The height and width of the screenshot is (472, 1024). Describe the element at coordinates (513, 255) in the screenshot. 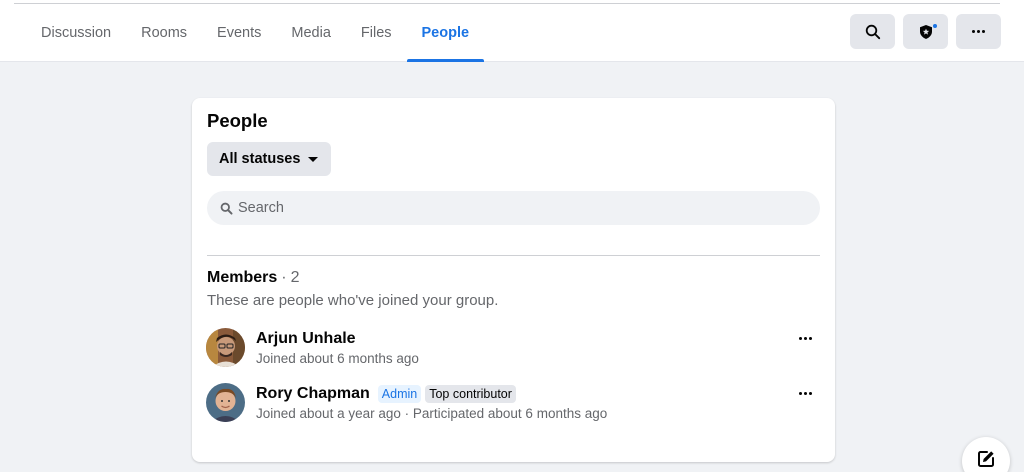

I see `section-divider` at that location.